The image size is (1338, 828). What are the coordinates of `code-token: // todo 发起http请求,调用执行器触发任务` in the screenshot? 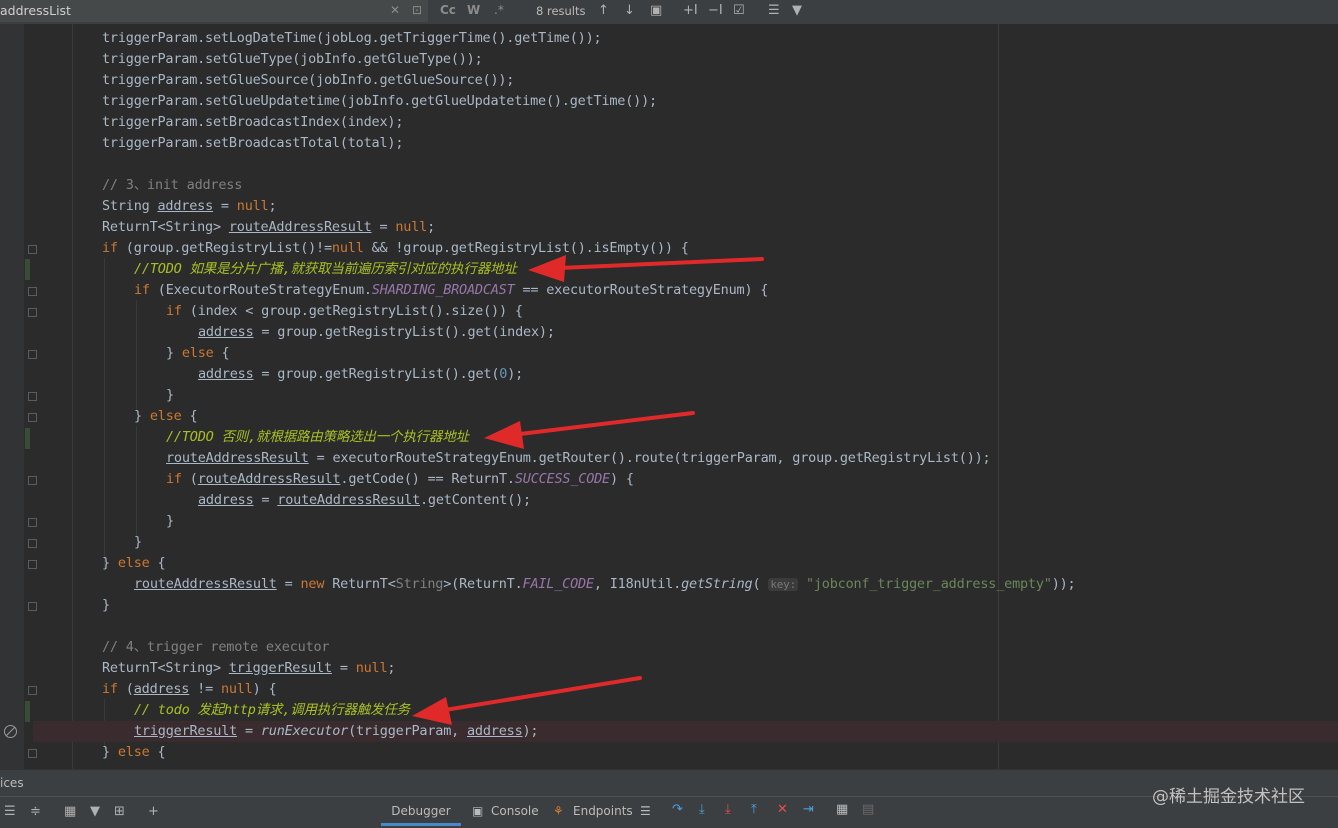 It's located at (272, 710).